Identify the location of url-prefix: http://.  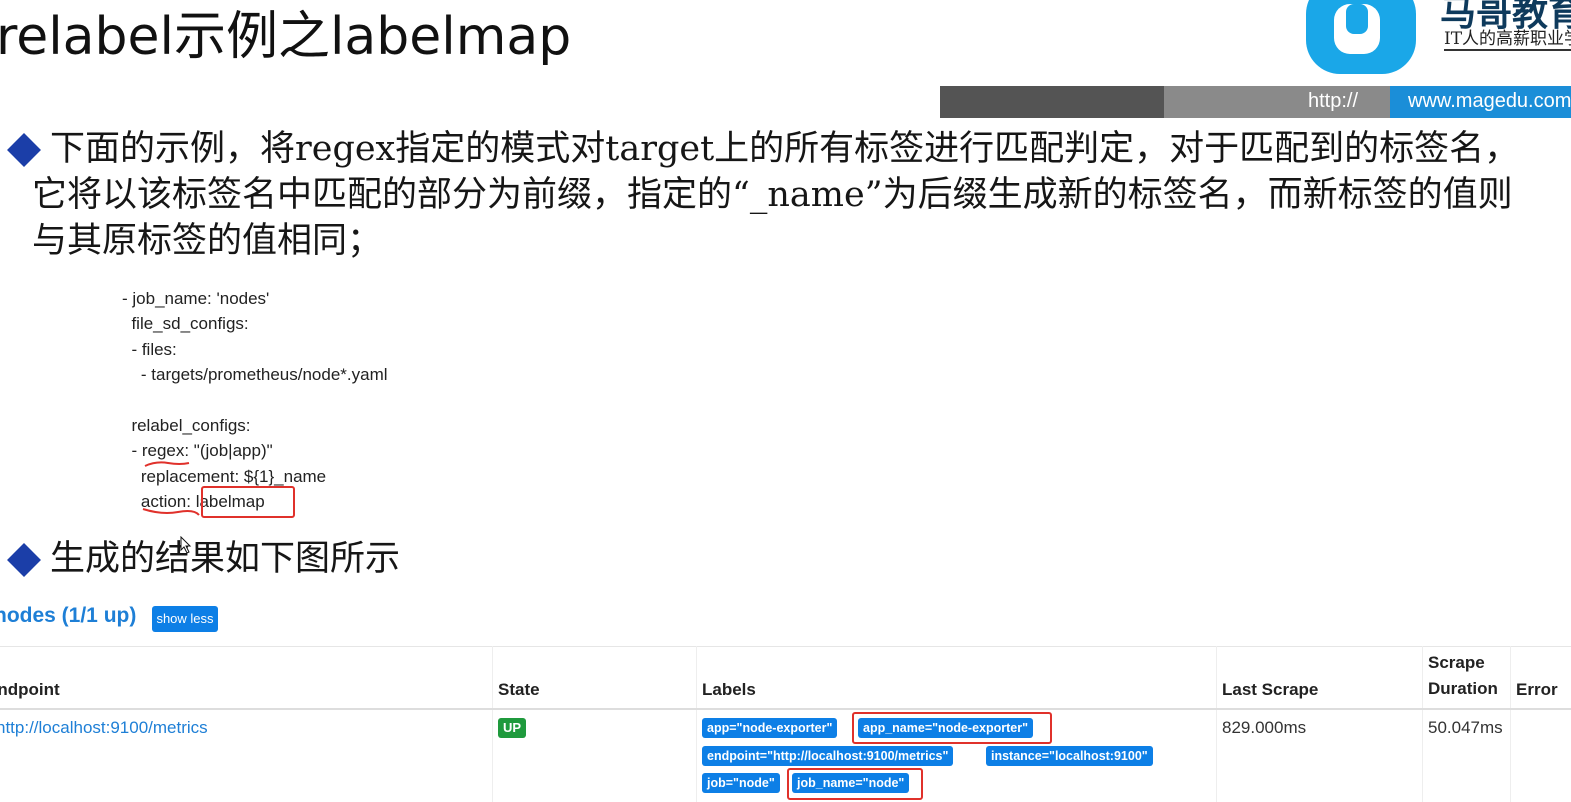
(1333, 101).